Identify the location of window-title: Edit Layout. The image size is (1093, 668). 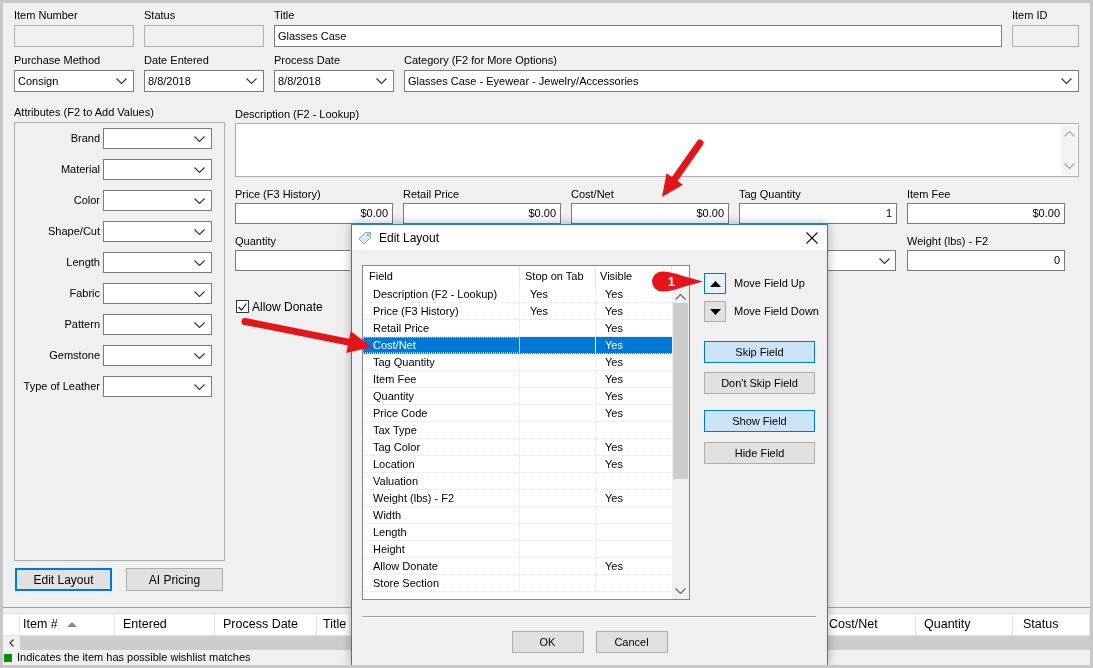
(409, 237).